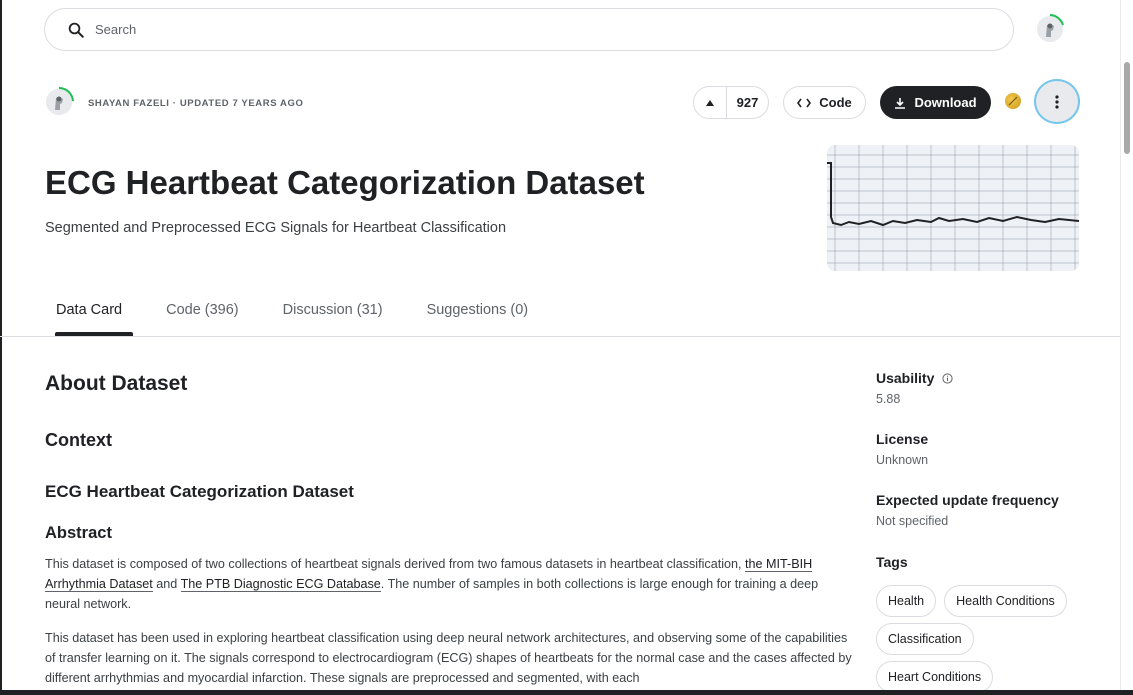 Image resolution: width=1133 pixels, height=695 pixels. I want to click on download-icon, so click(900, 103).